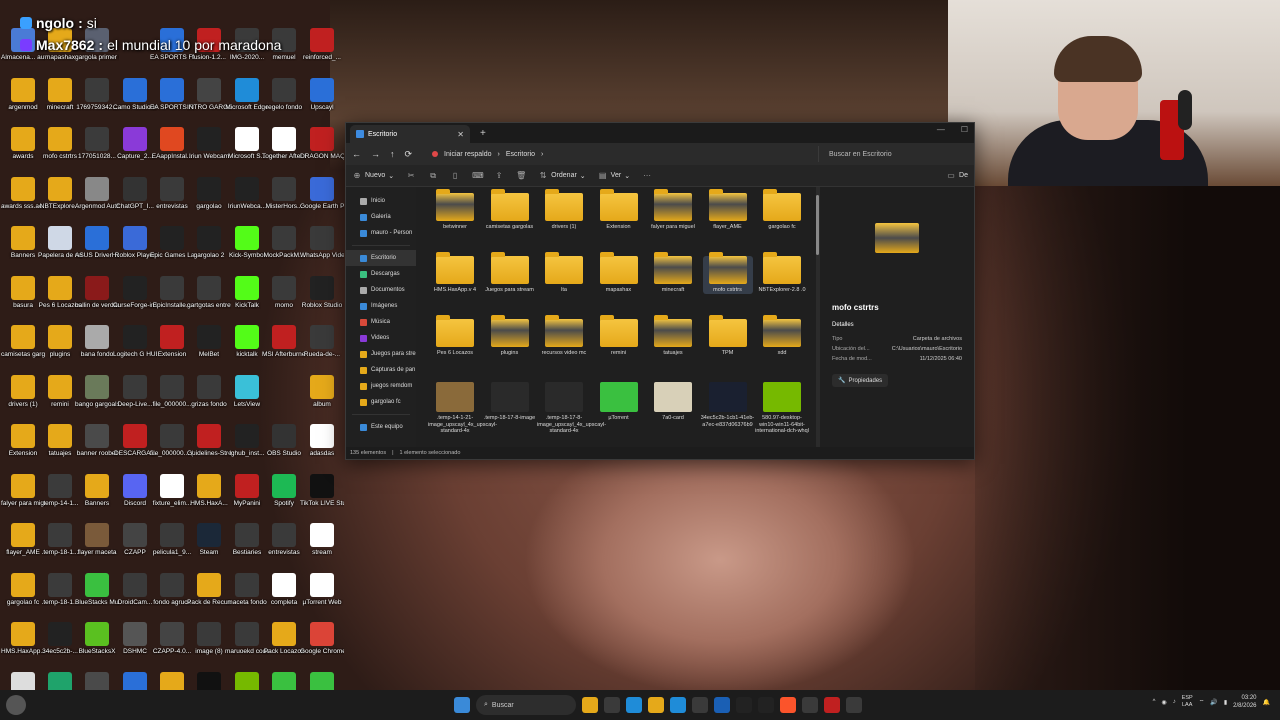 The image size is (1280, 720). Describe the element at coordinates (381, 370) in the screenshot. I see `sidebar-item: Capturas de pan` at that location.